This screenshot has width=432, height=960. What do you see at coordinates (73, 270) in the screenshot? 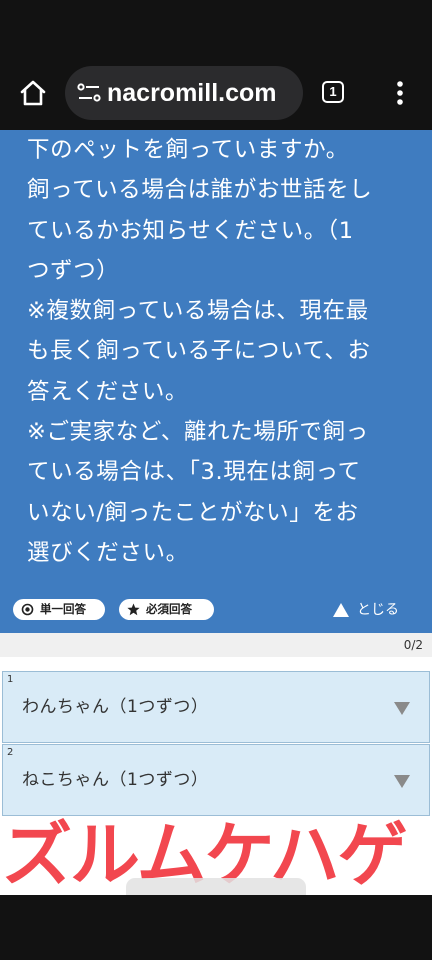
I see `question-line: つずつ）` at bounding box center [73, 270].